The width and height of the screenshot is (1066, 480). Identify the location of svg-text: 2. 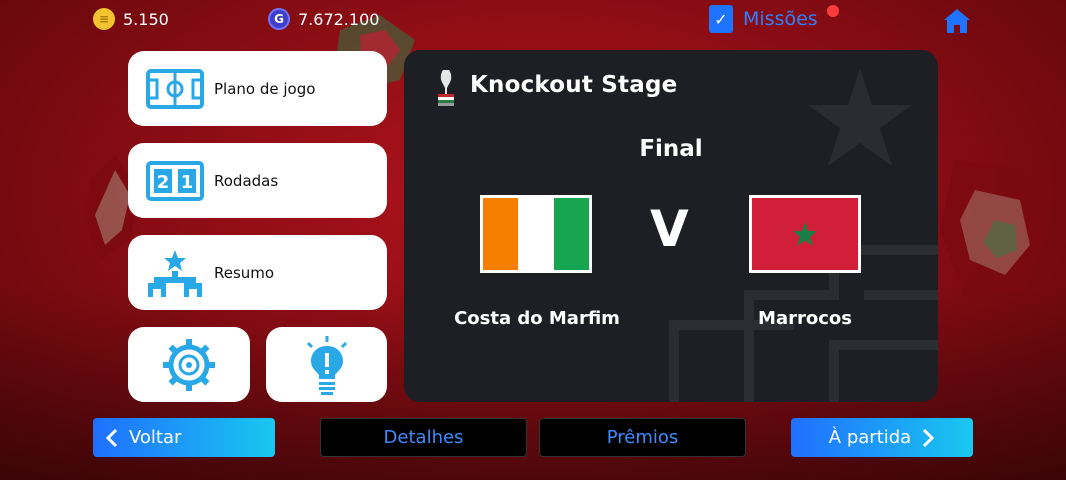
(163, 182).